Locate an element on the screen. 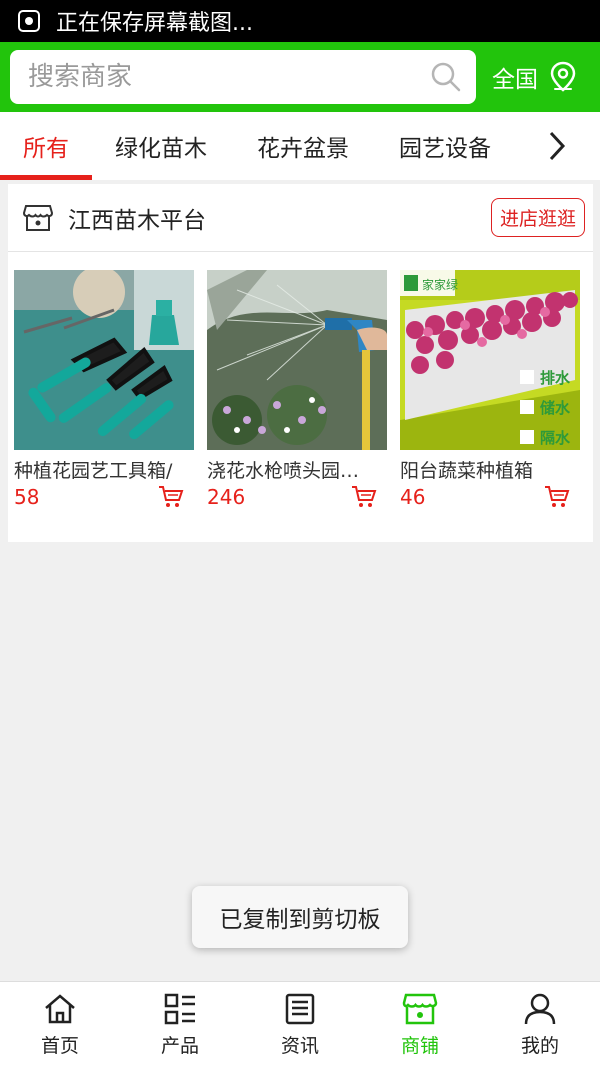  store-name: 江西苗木平台 is located at coordinates (137, 220).